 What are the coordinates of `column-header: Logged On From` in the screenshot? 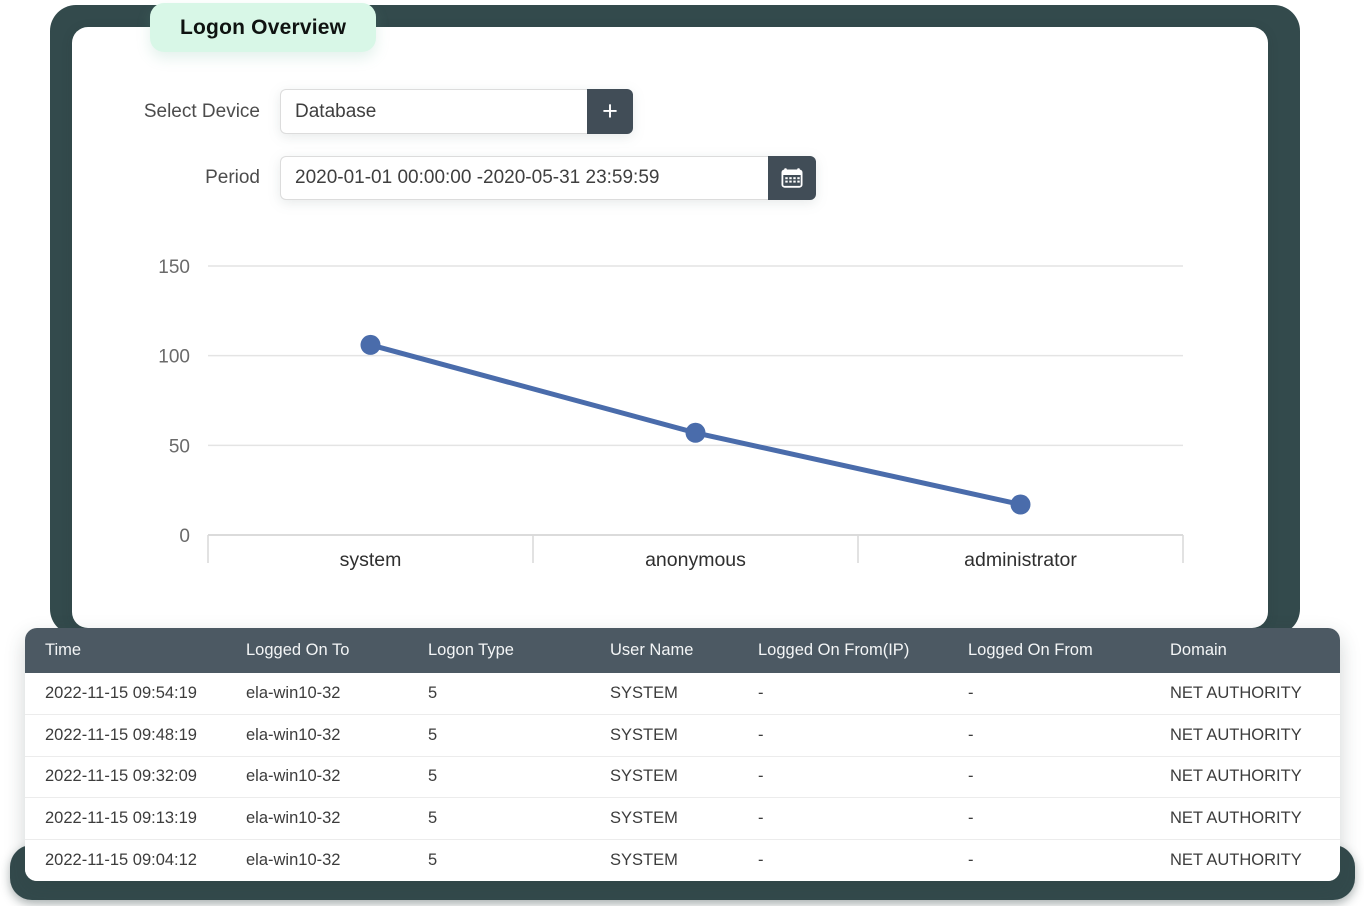 It's located at (1030, 650).